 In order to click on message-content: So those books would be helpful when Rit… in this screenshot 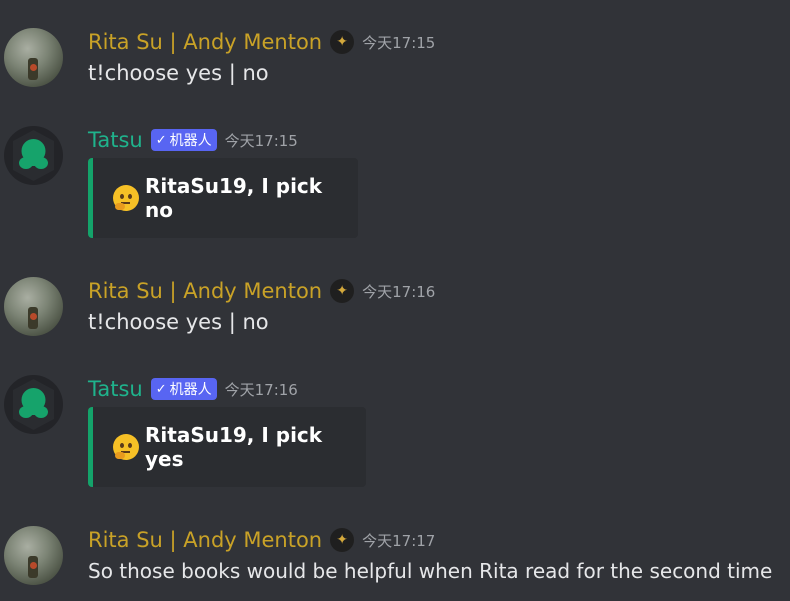, I will do `click(430, 571)`.